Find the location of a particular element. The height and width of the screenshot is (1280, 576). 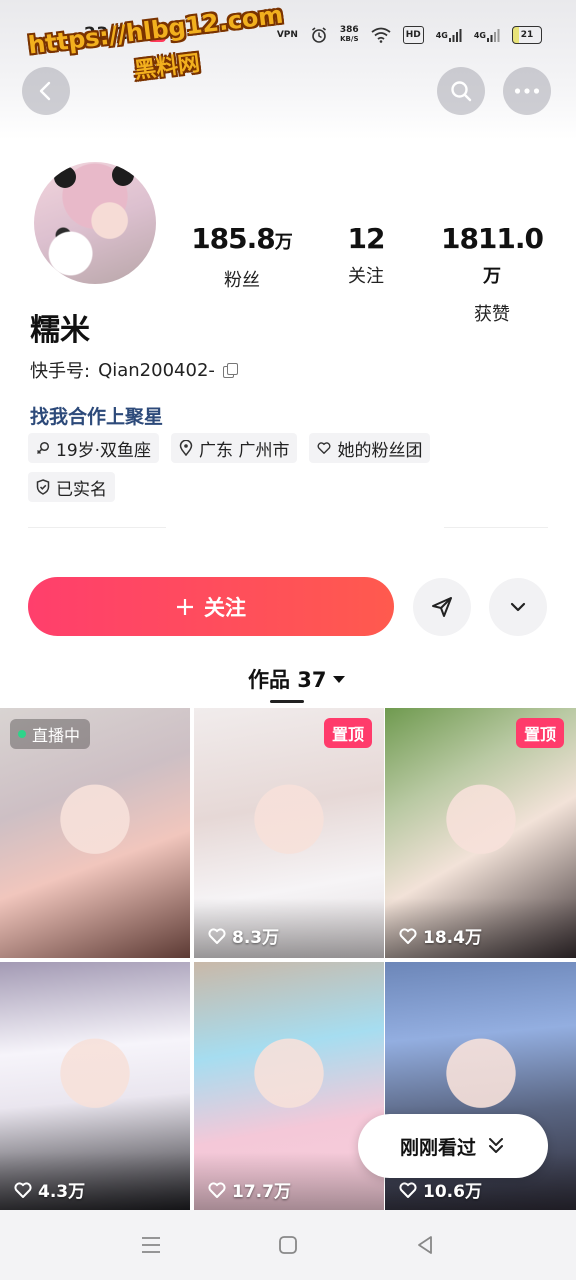

follow-button: 关注 is located at coordinates (211, 606).